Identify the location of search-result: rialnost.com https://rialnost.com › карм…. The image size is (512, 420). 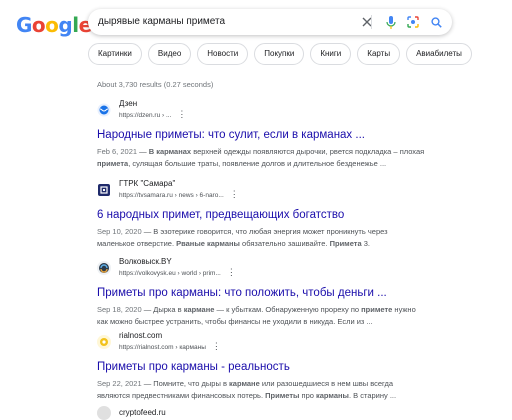
(262, 366).